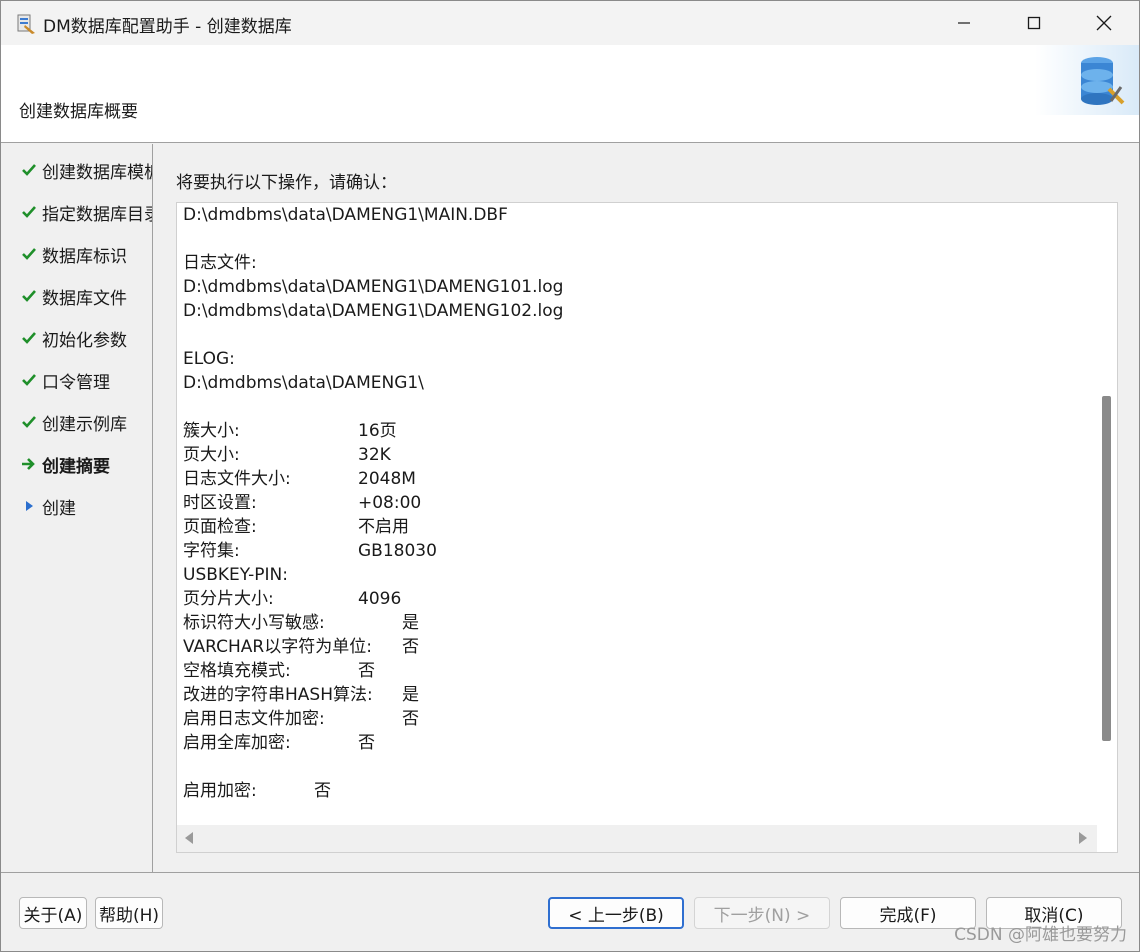 Image resolution: width=1140 pixels, height=952 pixels. What do you see at coordinates (228, 599) in the screenshot?
I see `summary-key: 页分片大小:` at bounding box center [228, 599].